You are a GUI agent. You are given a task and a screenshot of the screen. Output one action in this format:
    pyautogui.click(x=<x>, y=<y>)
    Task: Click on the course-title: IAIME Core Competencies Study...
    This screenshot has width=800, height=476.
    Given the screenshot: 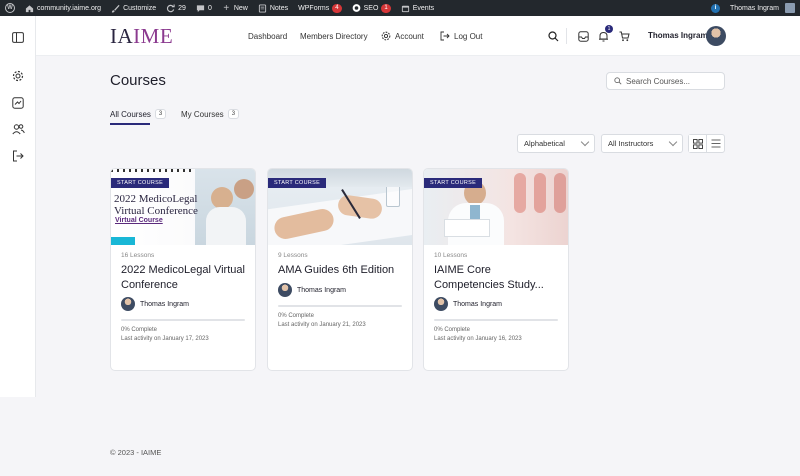 What is the action you would take?
    pyautogui.click(x=498, y=278)
    